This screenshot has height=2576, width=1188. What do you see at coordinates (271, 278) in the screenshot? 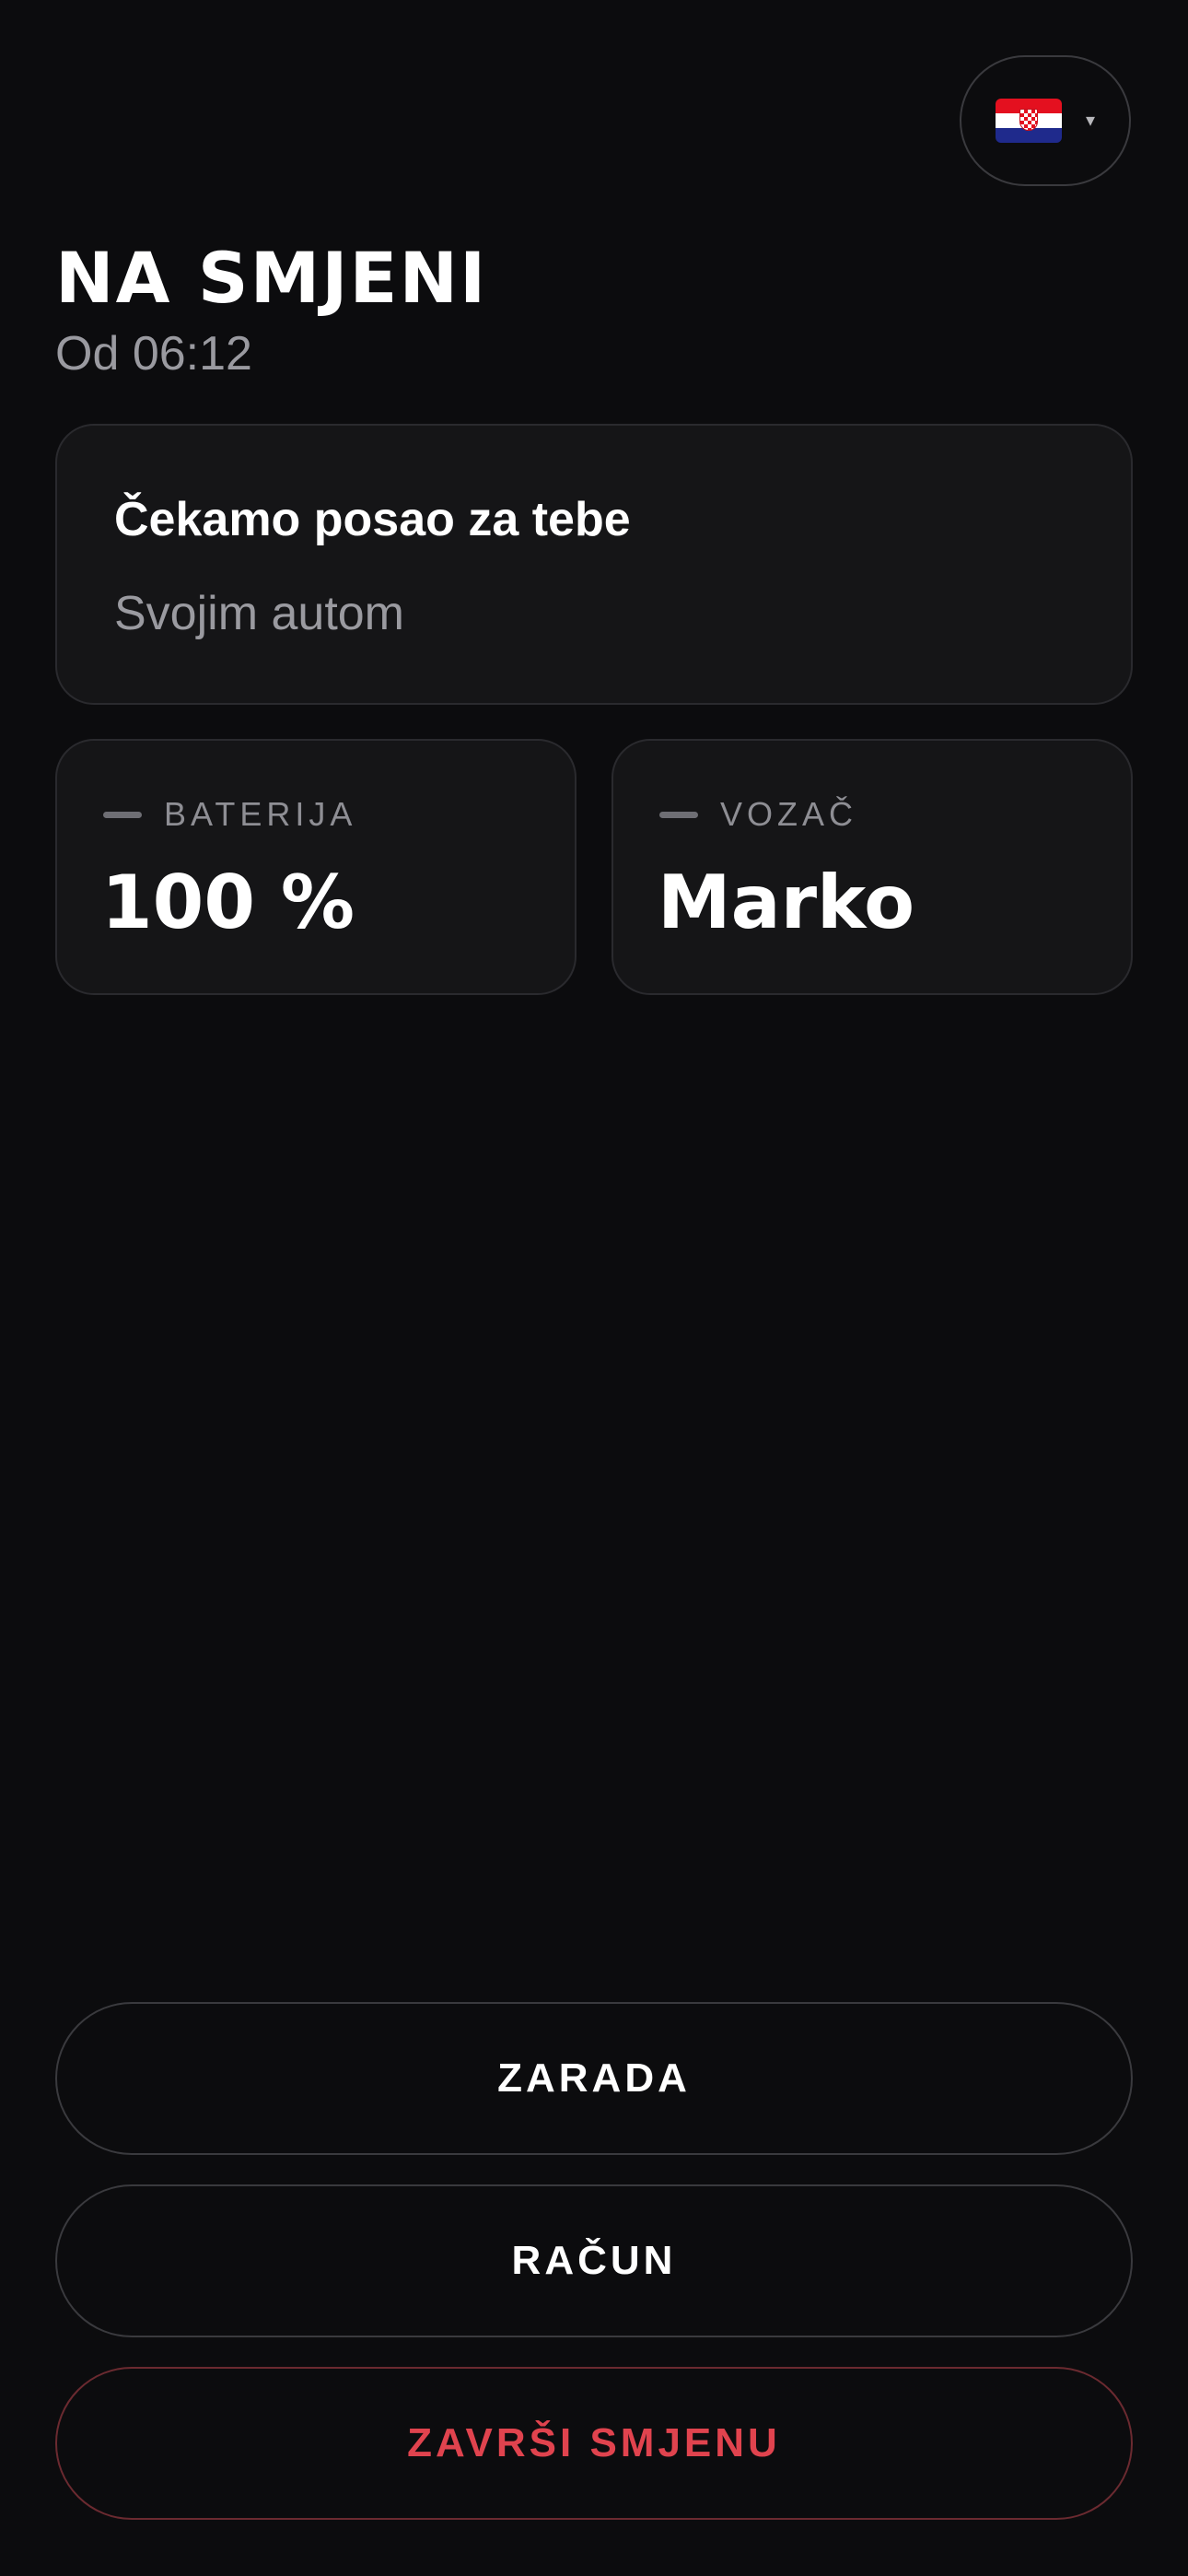
I see `page-title: NA SMJENI` at bounding box center [271, 278].